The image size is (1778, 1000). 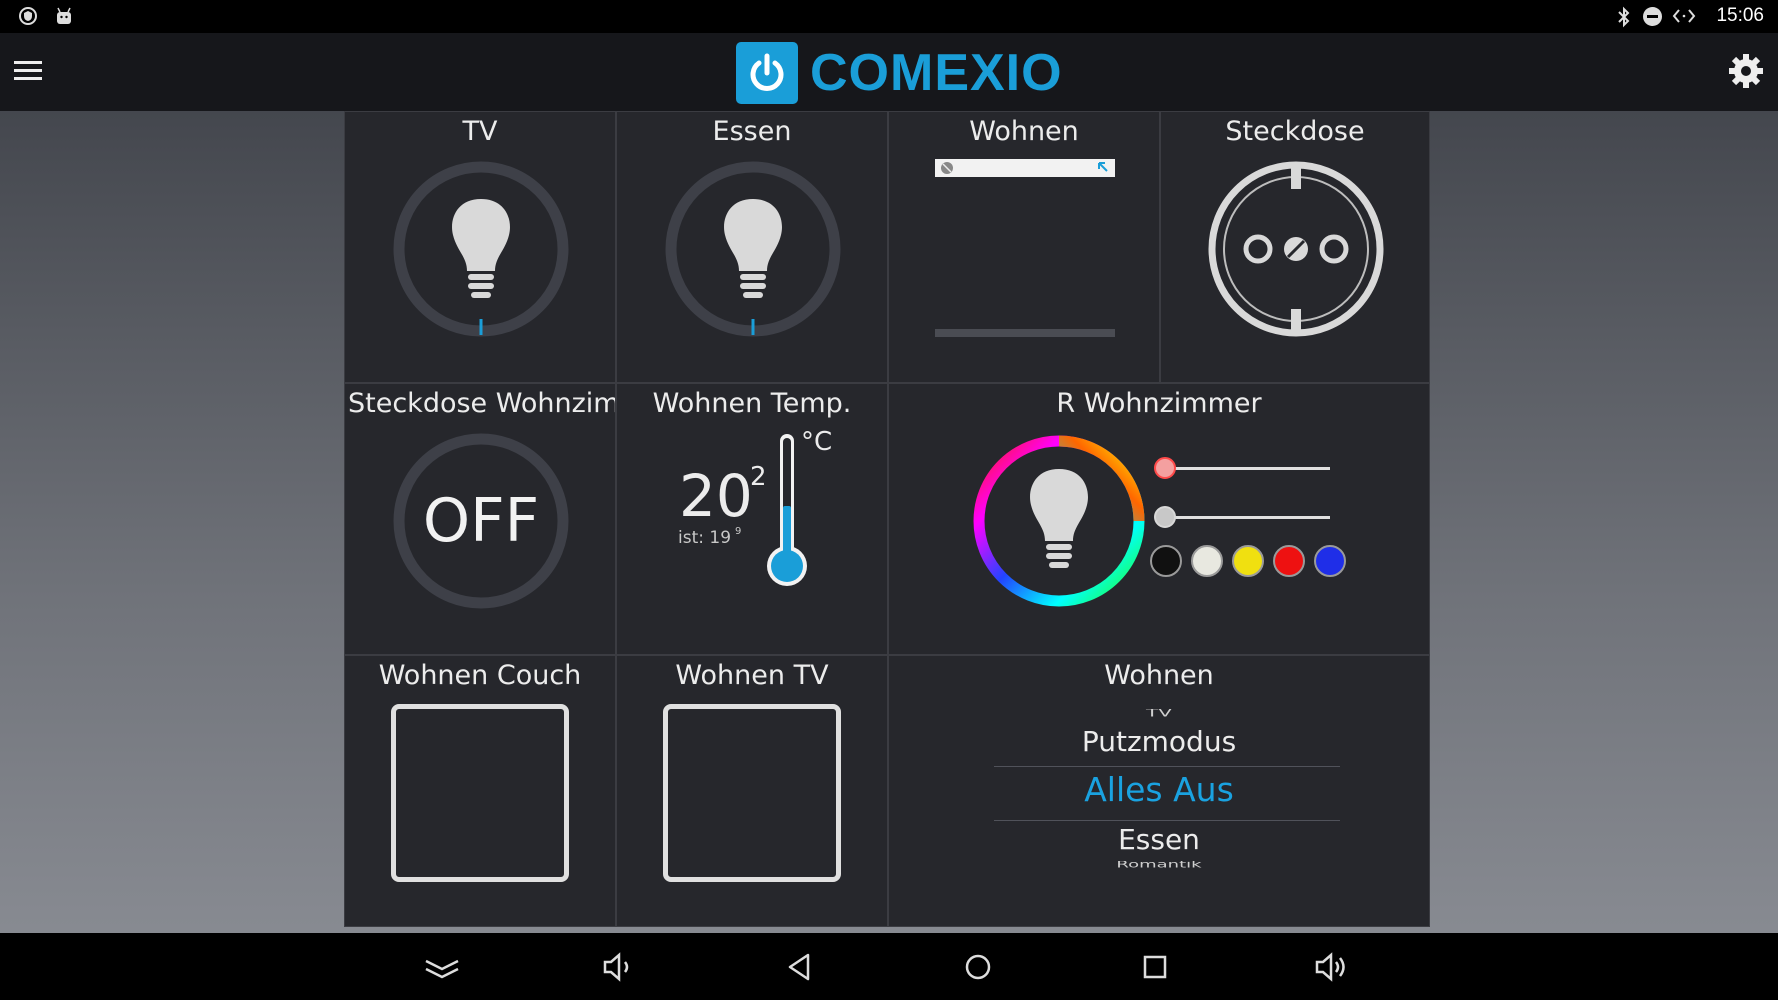 What do you see at coordinates (1295, 131) in the screenshot?
I see `tile-title: Steckdose` at bounding box center [1295, 131].